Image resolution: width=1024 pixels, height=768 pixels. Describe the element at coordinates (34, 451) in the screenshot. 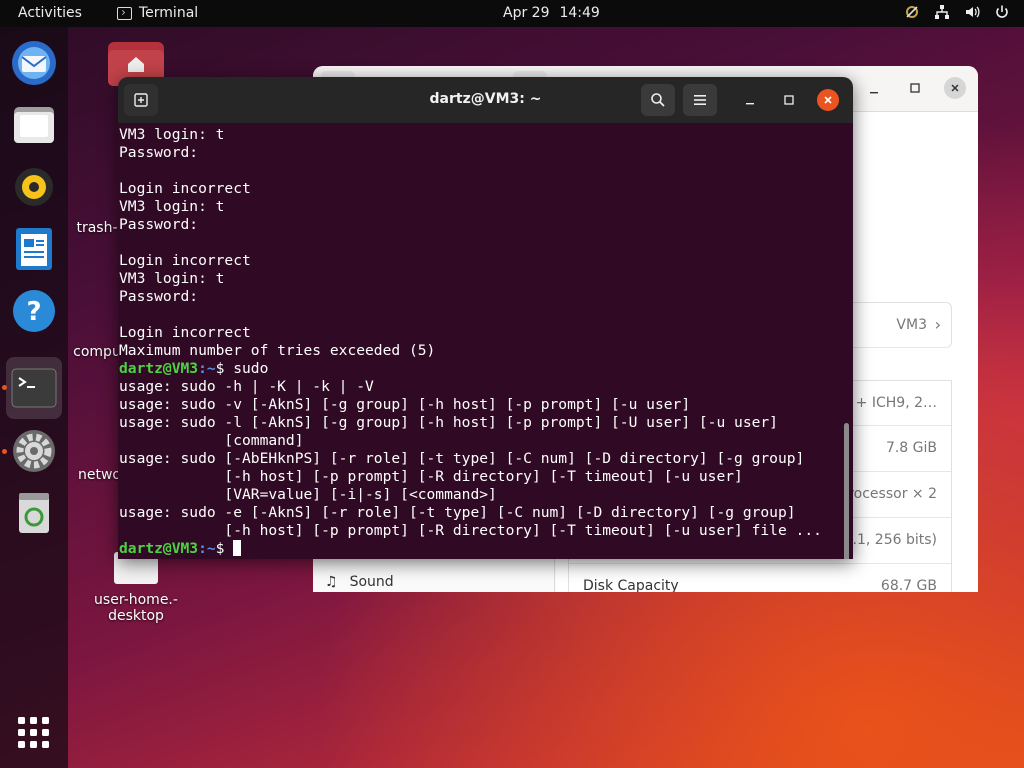

I see `dock-settings` at that location.